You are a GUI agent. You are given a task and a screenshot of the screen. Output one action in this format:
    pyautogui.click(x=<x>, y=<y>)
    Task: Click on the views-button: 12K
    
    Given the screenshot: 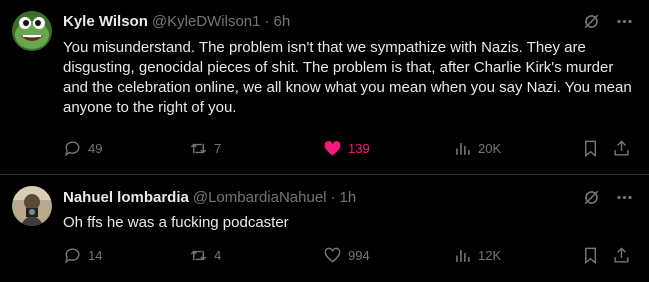 What is the action you would take?
    pyautogui.click(x=477, y=255)
    